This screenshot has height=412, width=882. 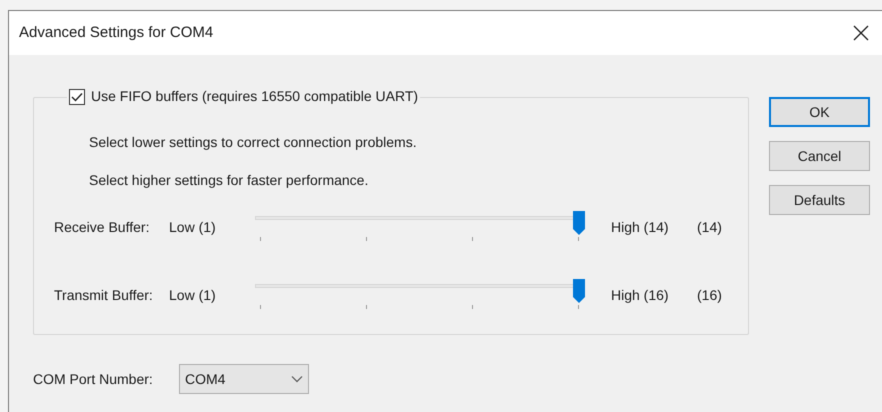 I want to click on dialog-button: OK, so click(x=819, y=112).